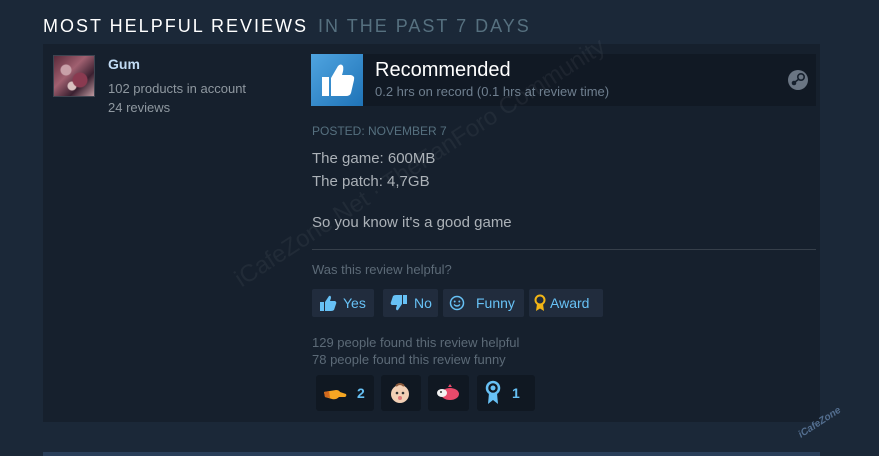 This screenshot has height=456, width=879. What do you see at coordinates (516, 393) in the screenshot?
I see `award-count: 1` at bounding box center [516, 393].